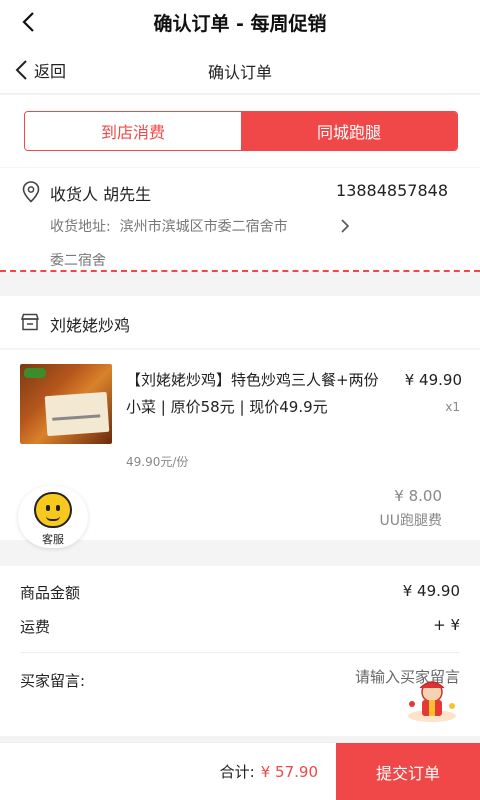 This screenshot has height=800, width=480. I want to click on shop-header: 刘姥姥炒鸡, so click(240, 322).